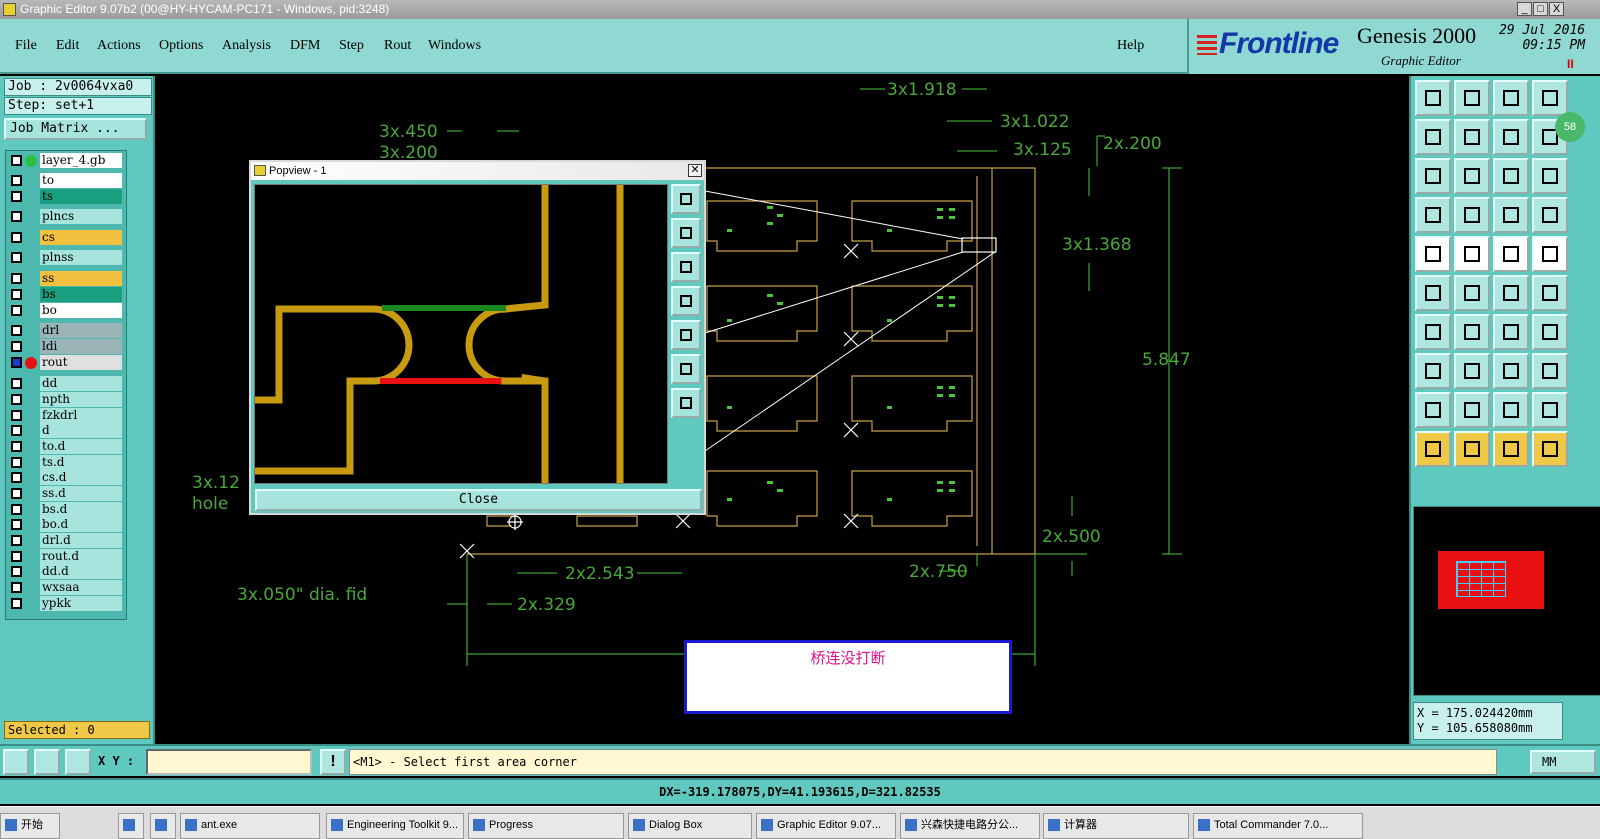  What do you see at coordinates (81, 362) in the screenshot?
I see `layer-name: rout` at bounding box center [81, 362].